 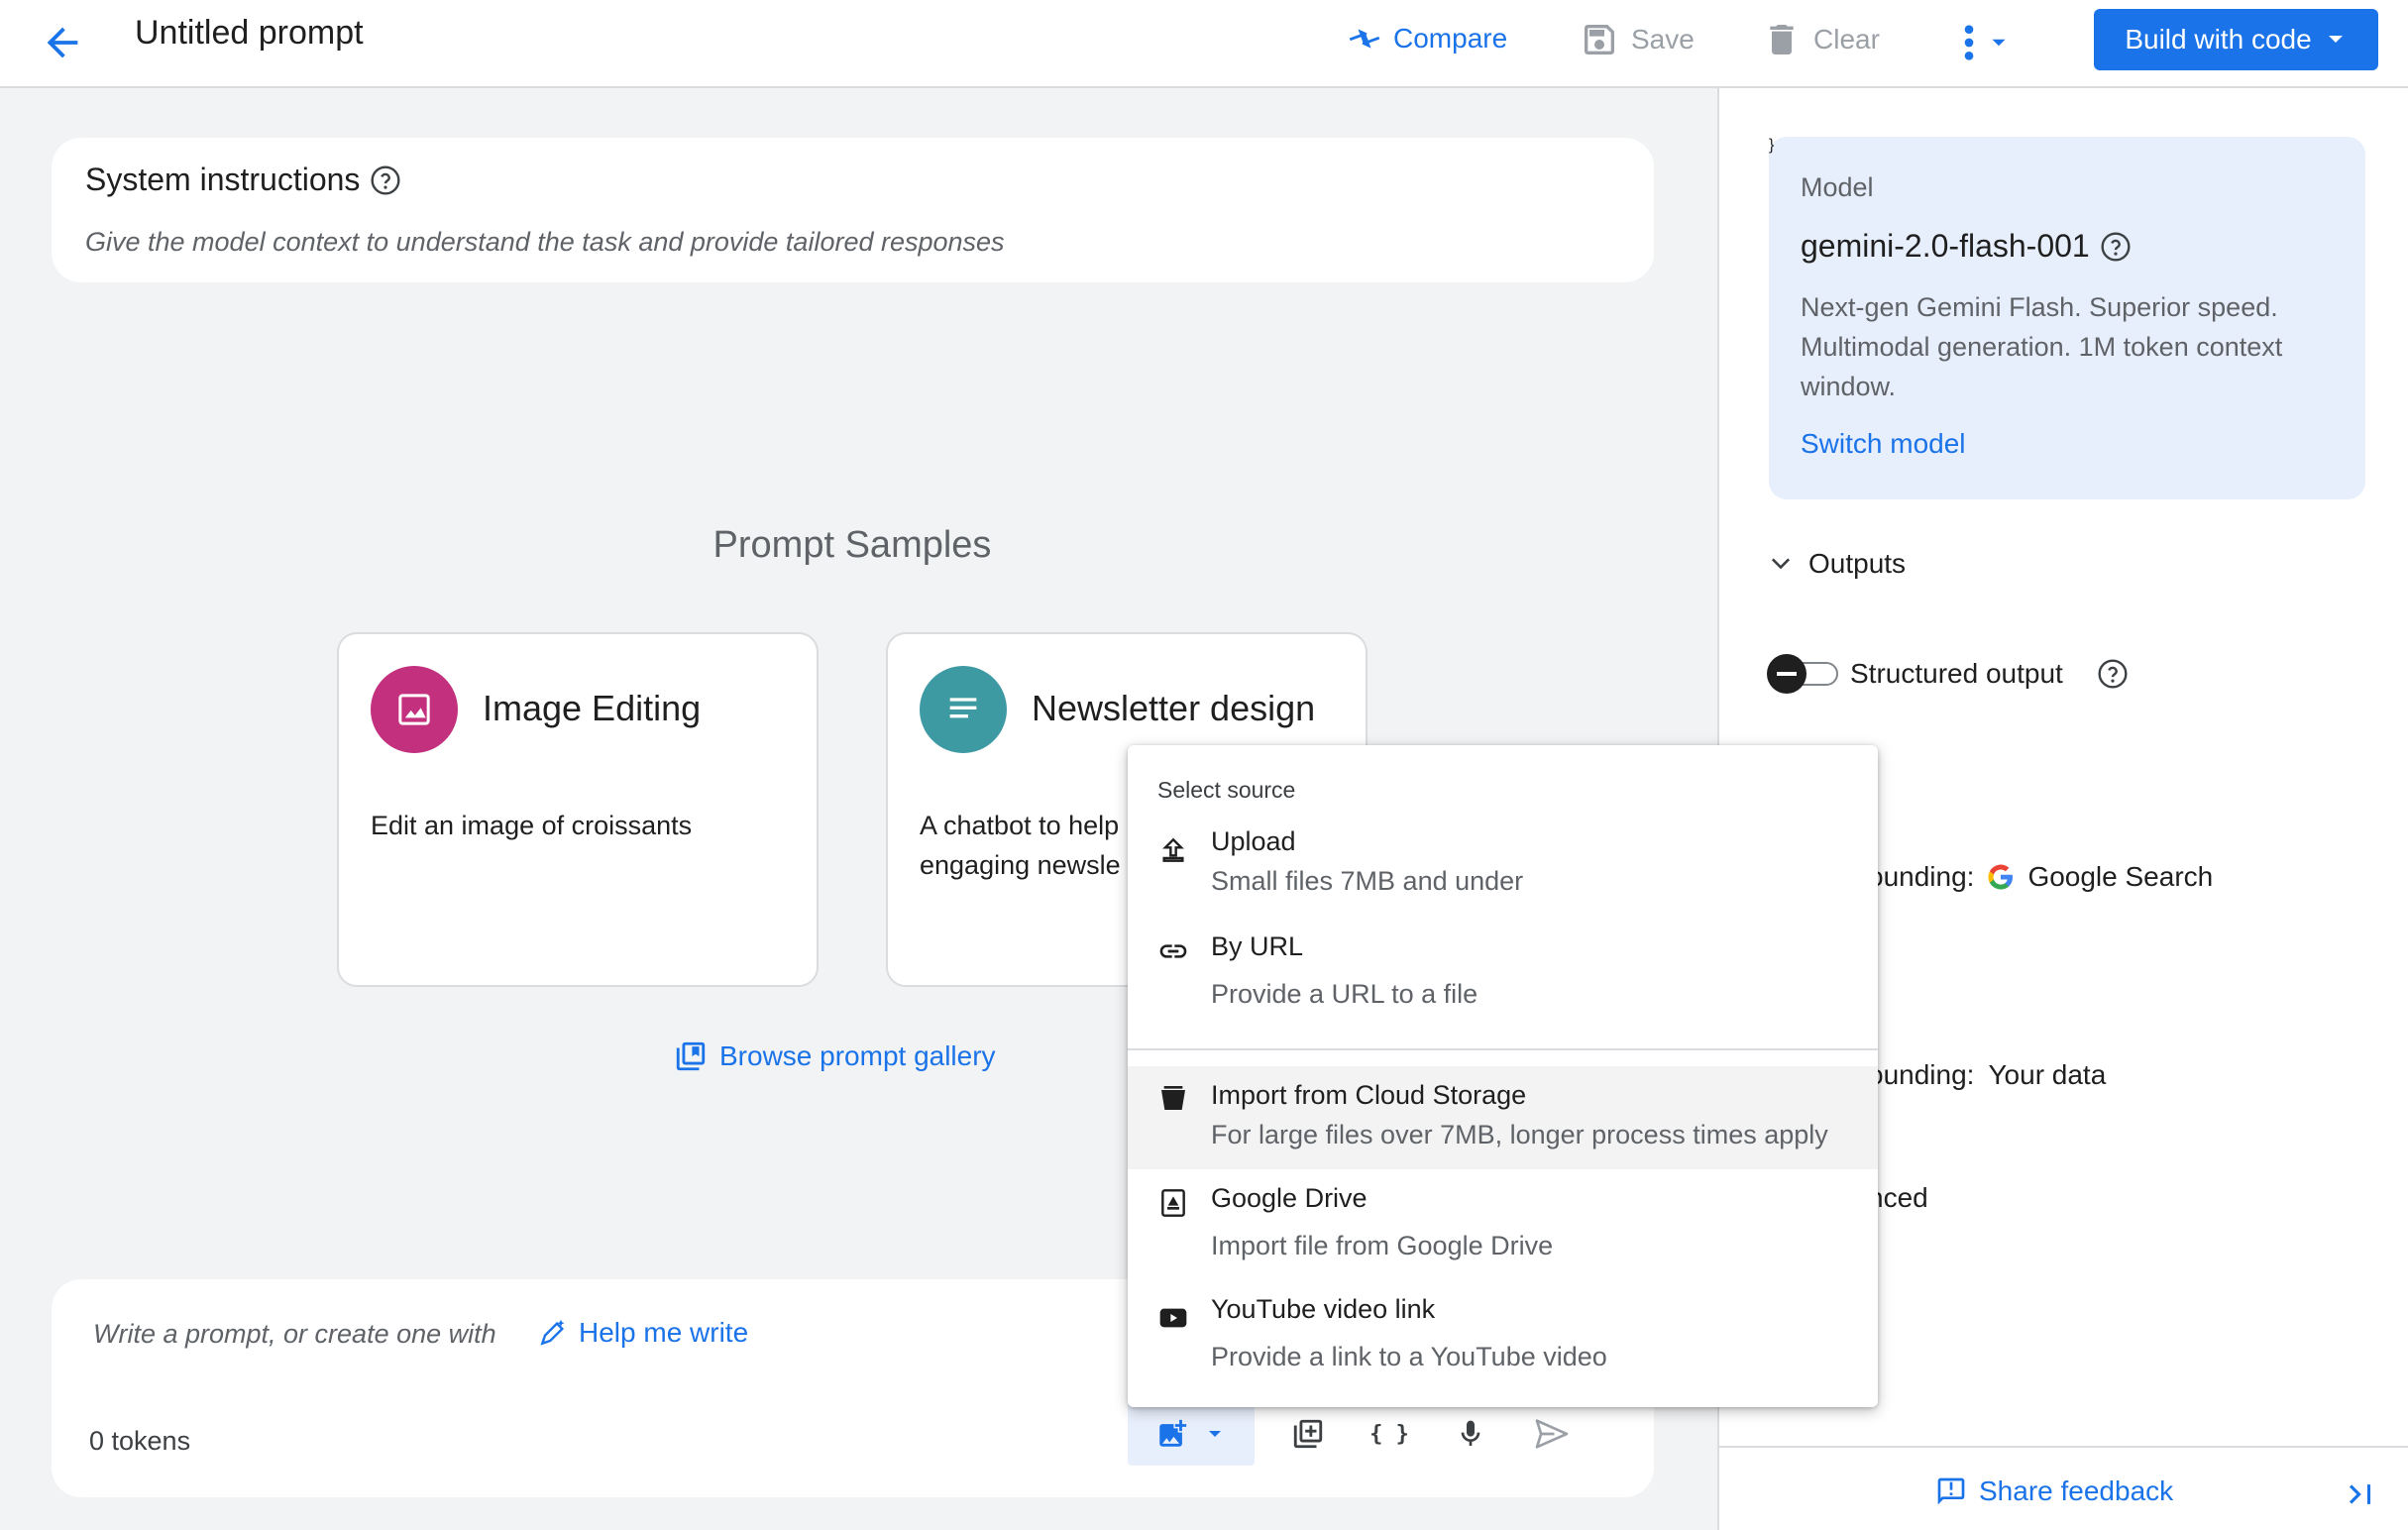 I want to click on back-arrow-icon, so click(x=62, y=42).